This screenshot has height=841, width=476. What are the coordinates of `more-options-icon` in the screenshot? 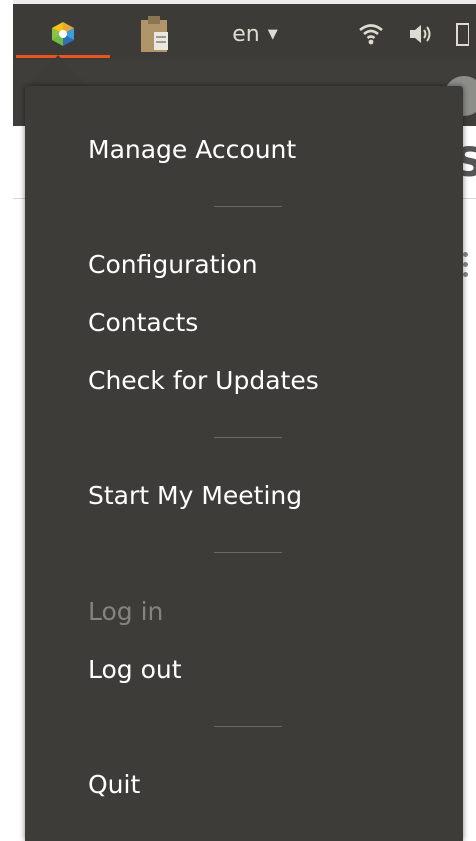 It's located at (466, 267).